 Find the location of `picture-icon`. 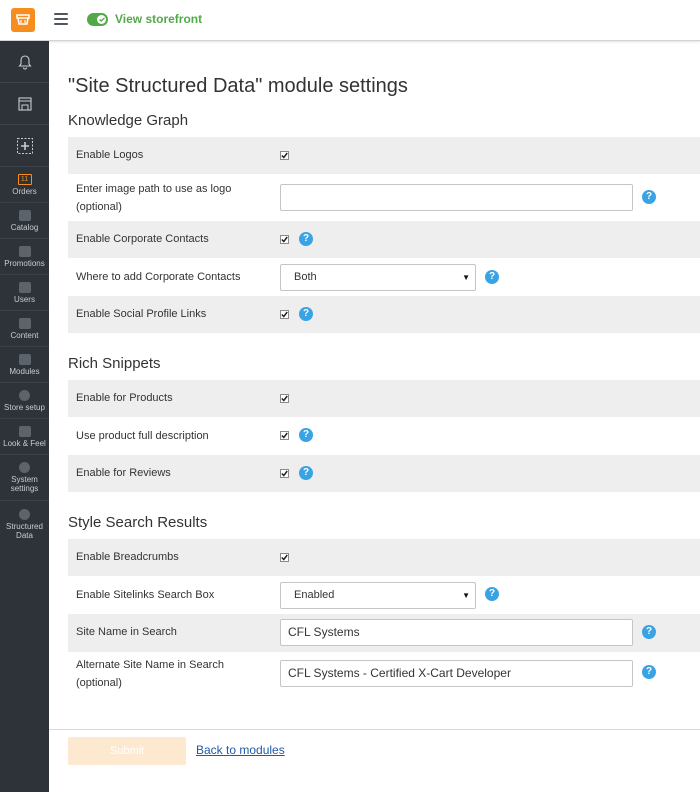

picture-icon is located at coordinates (24, 431).